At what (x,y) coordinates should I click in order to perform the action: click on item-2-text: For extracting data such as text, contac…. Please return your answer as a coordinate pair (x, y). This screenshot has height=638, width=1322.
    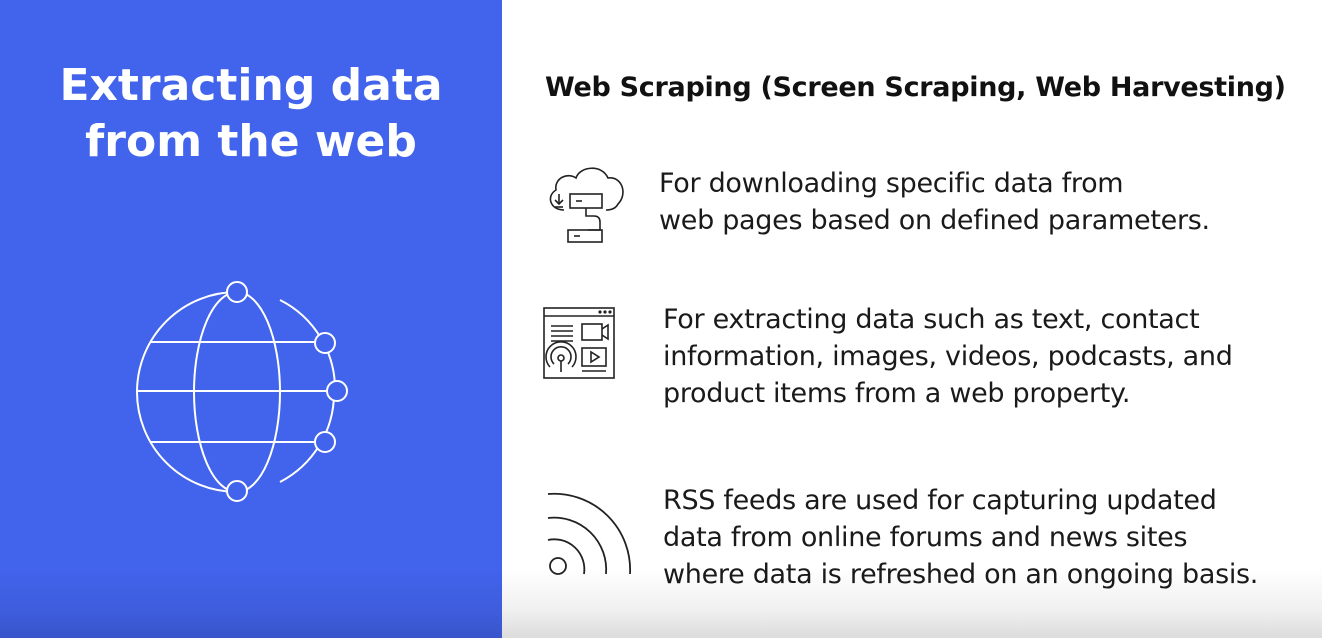
    Looking at the image, I should click on (948, 356).